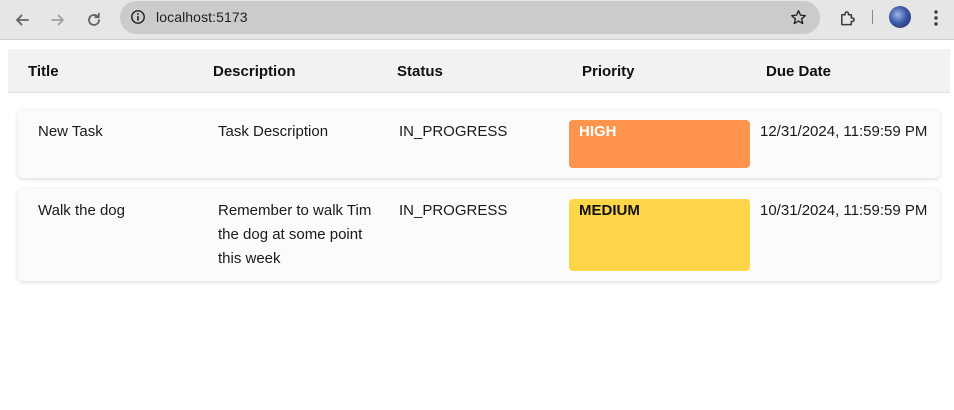  I want to click on puzzle-icon, so click(847, 18).